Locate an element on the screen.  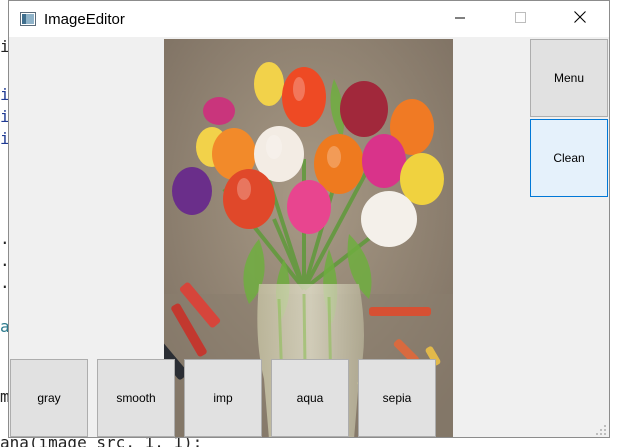
clean-button: Clean is located at coordinates (569, 158).